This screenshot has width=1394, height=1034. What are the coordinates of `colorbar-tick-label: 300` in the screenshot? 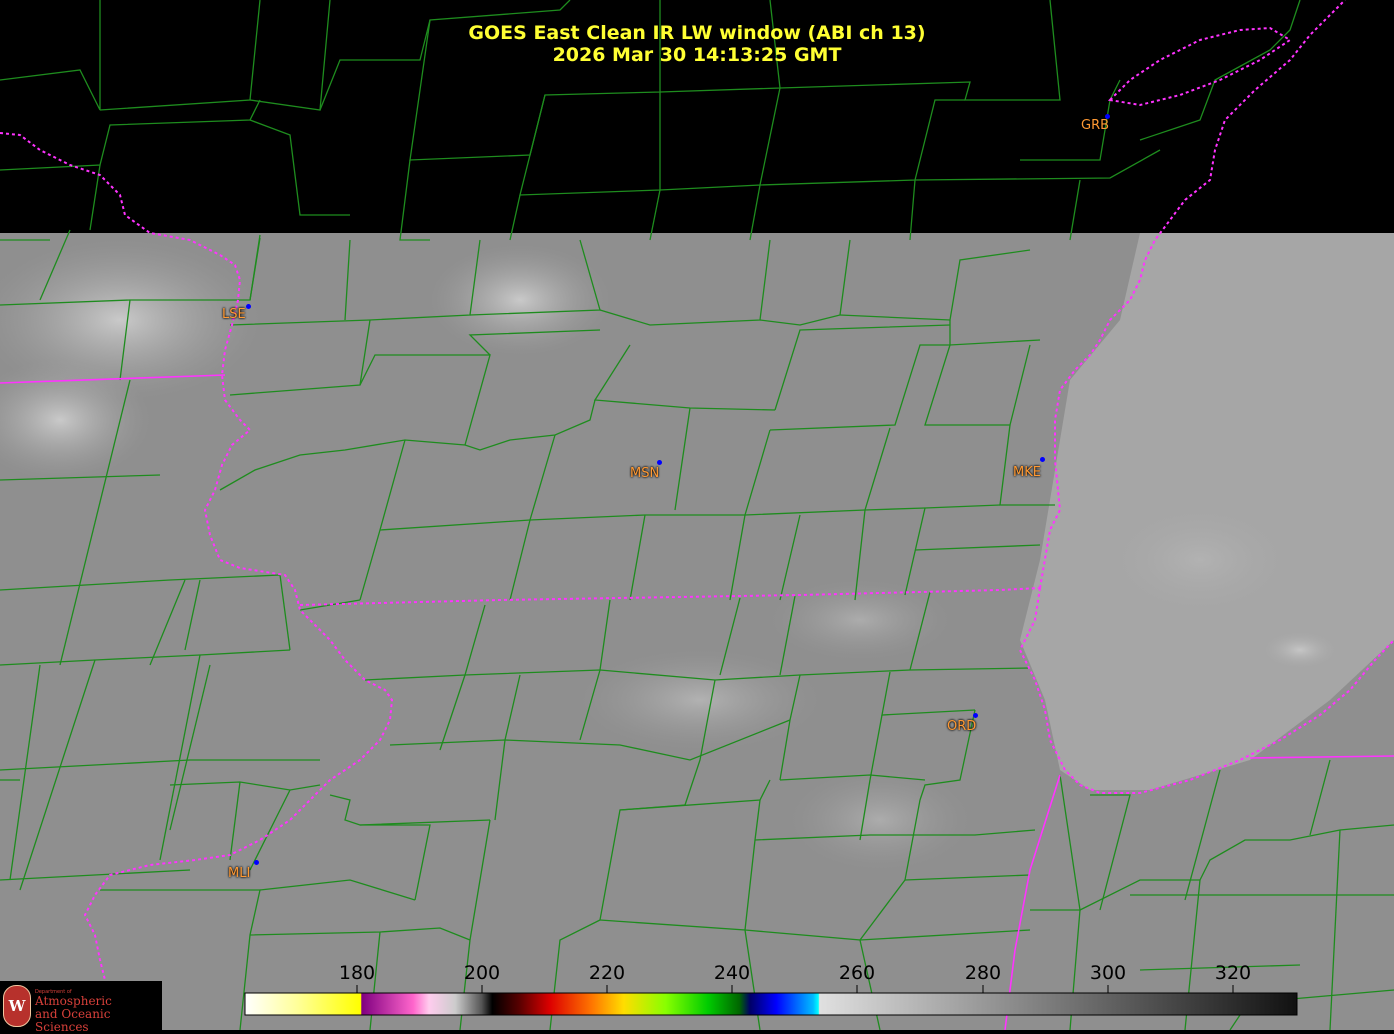 It's located at (1108, 973).